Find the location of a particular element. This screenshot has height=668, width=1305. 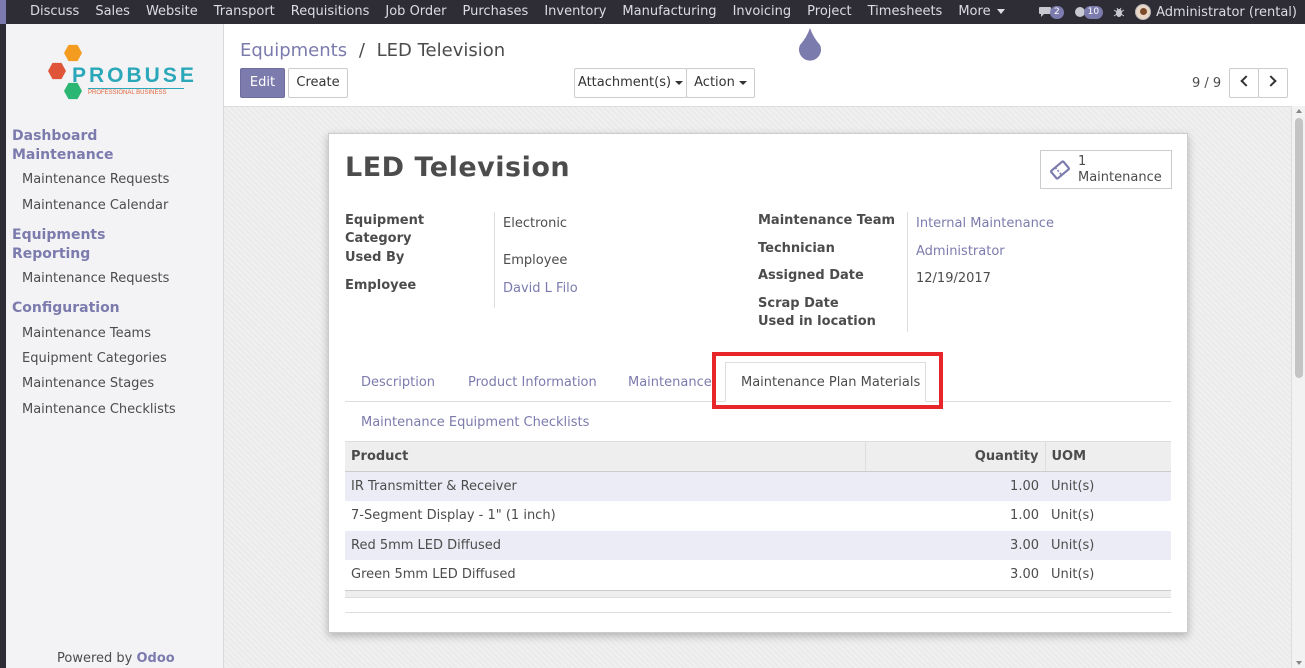

field-label-employee: Employee is located at coordinates (381, 285).